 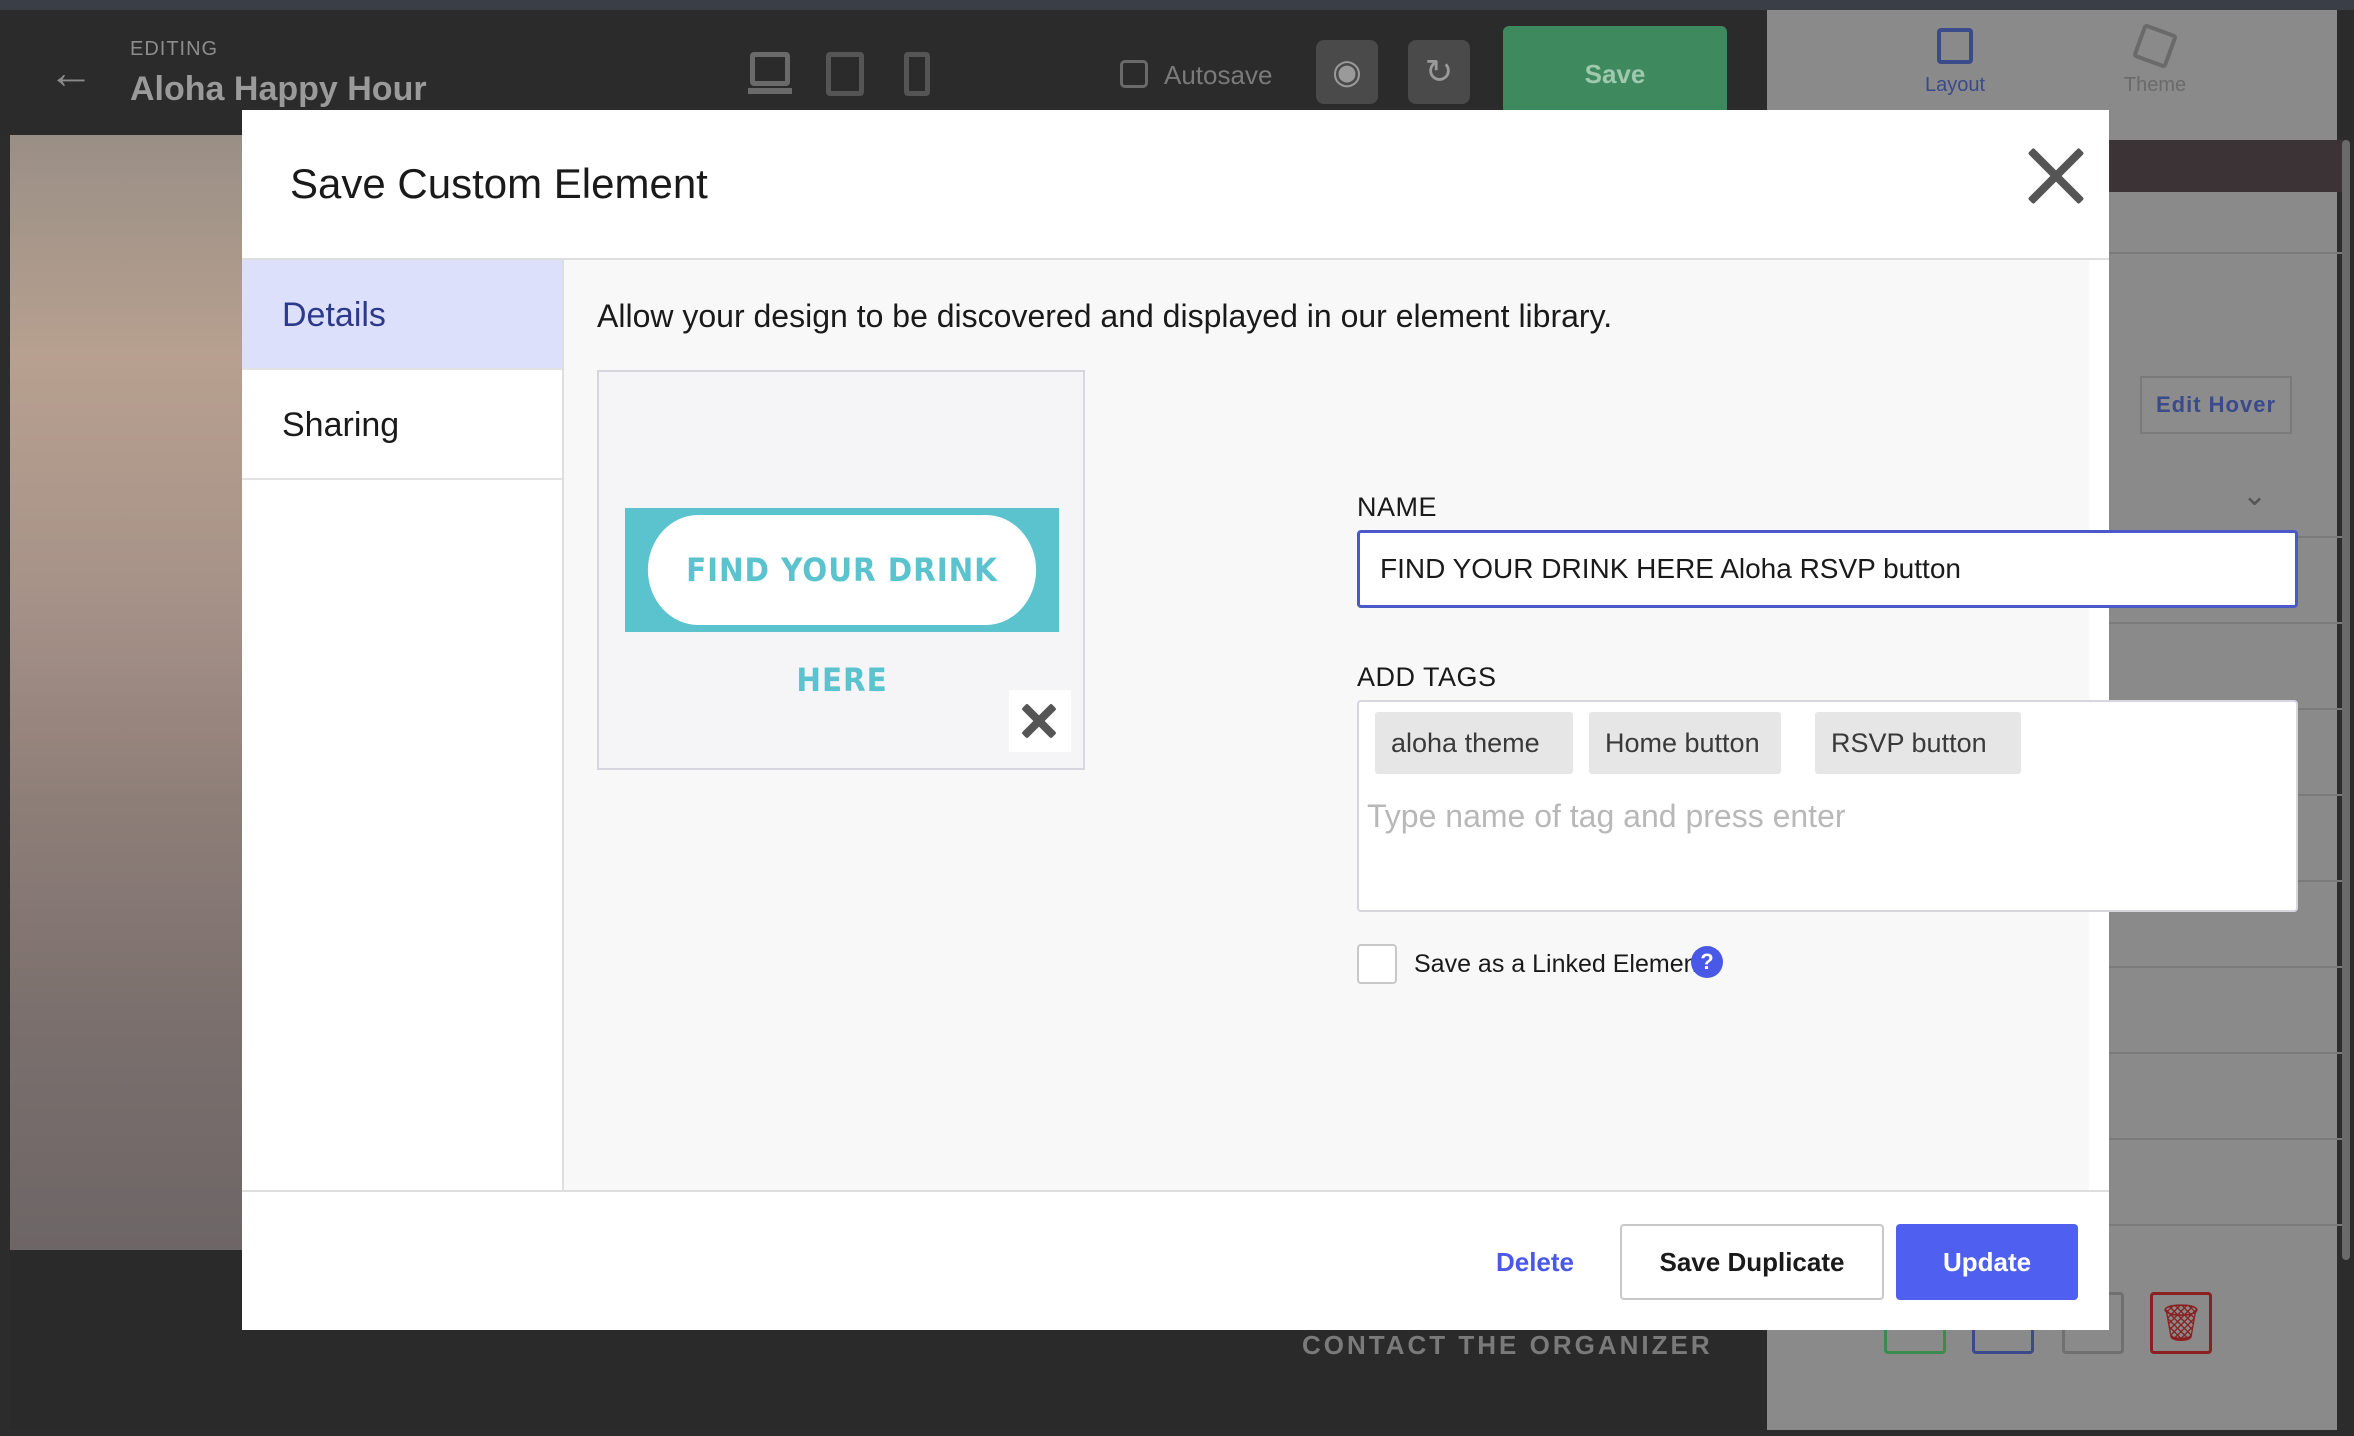 I want to click on close-icon, so click(x=2055, y=177).